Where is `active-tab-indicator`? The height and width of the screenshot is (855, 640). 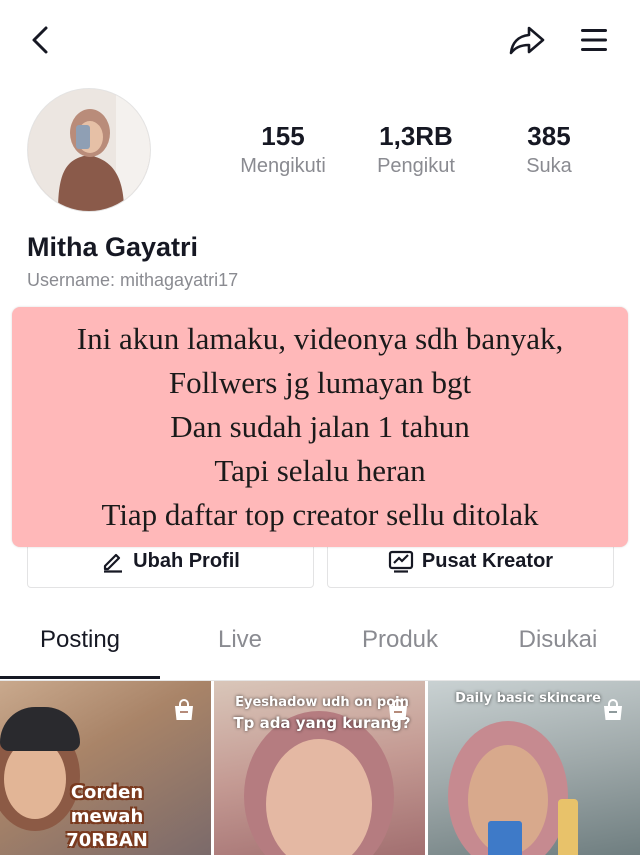
active-tab-indicator is located at coordinates (80, 677).